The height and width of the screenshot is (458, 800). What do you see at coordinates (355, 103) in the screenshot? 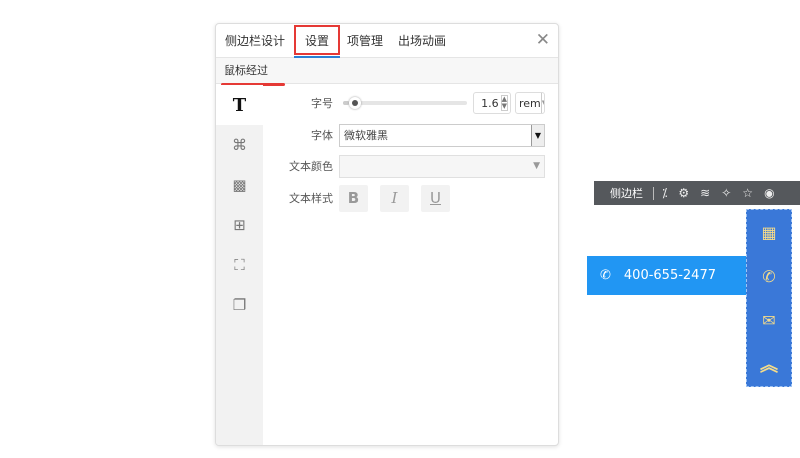
I see `slider-handle` at bounding box center [355, 103].